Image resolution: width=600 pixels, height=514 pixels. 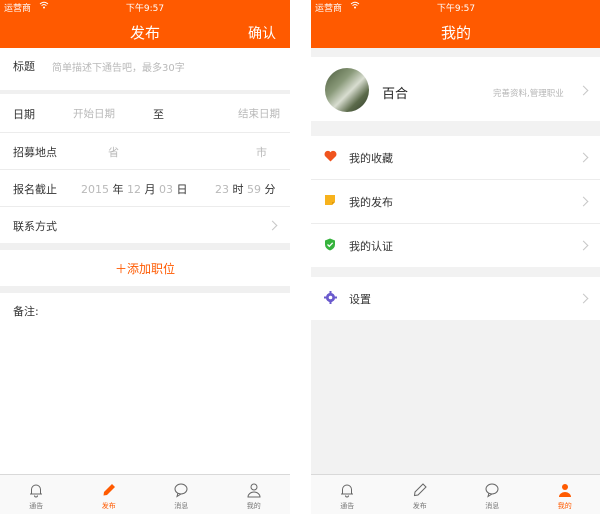 I want to click on deadline-minute: 59, so click(x=254, y=189).